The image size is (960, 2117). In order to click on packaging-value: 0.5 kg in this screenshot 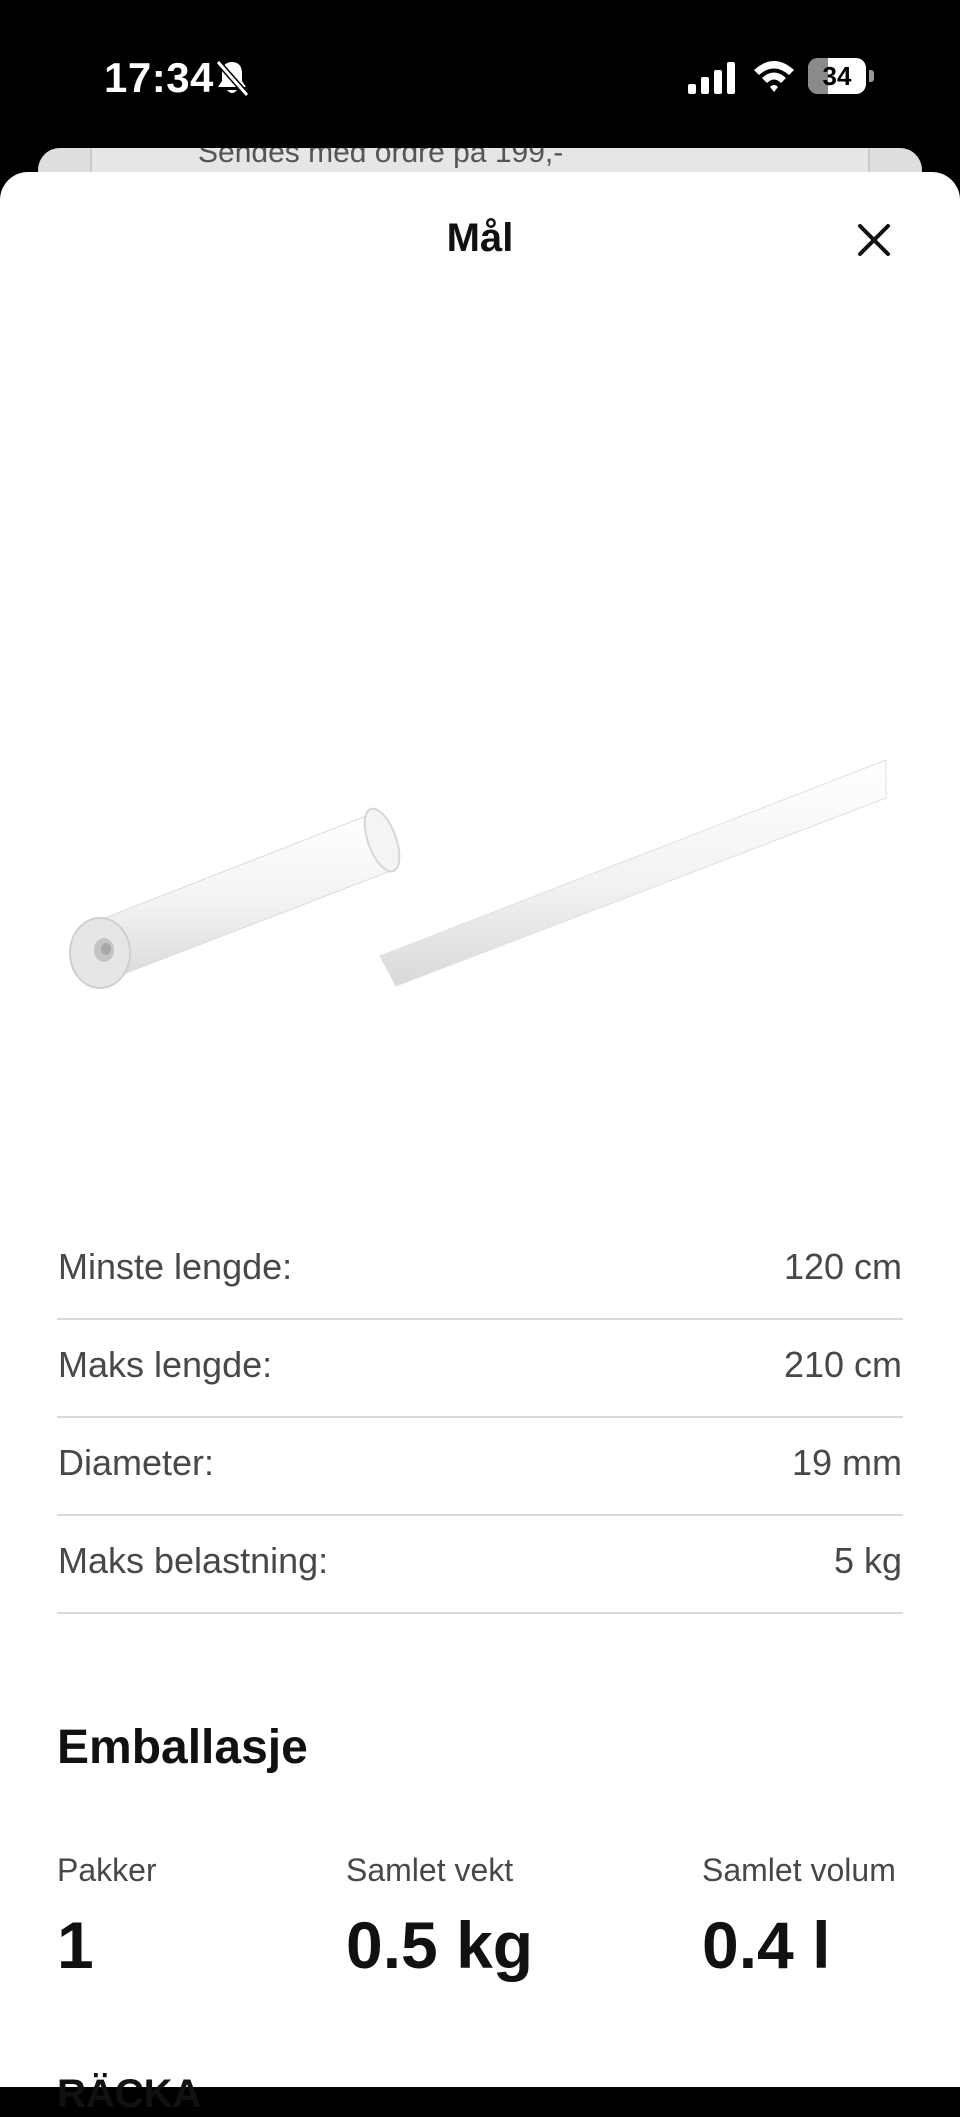, I will do `click(440, 1945)`.